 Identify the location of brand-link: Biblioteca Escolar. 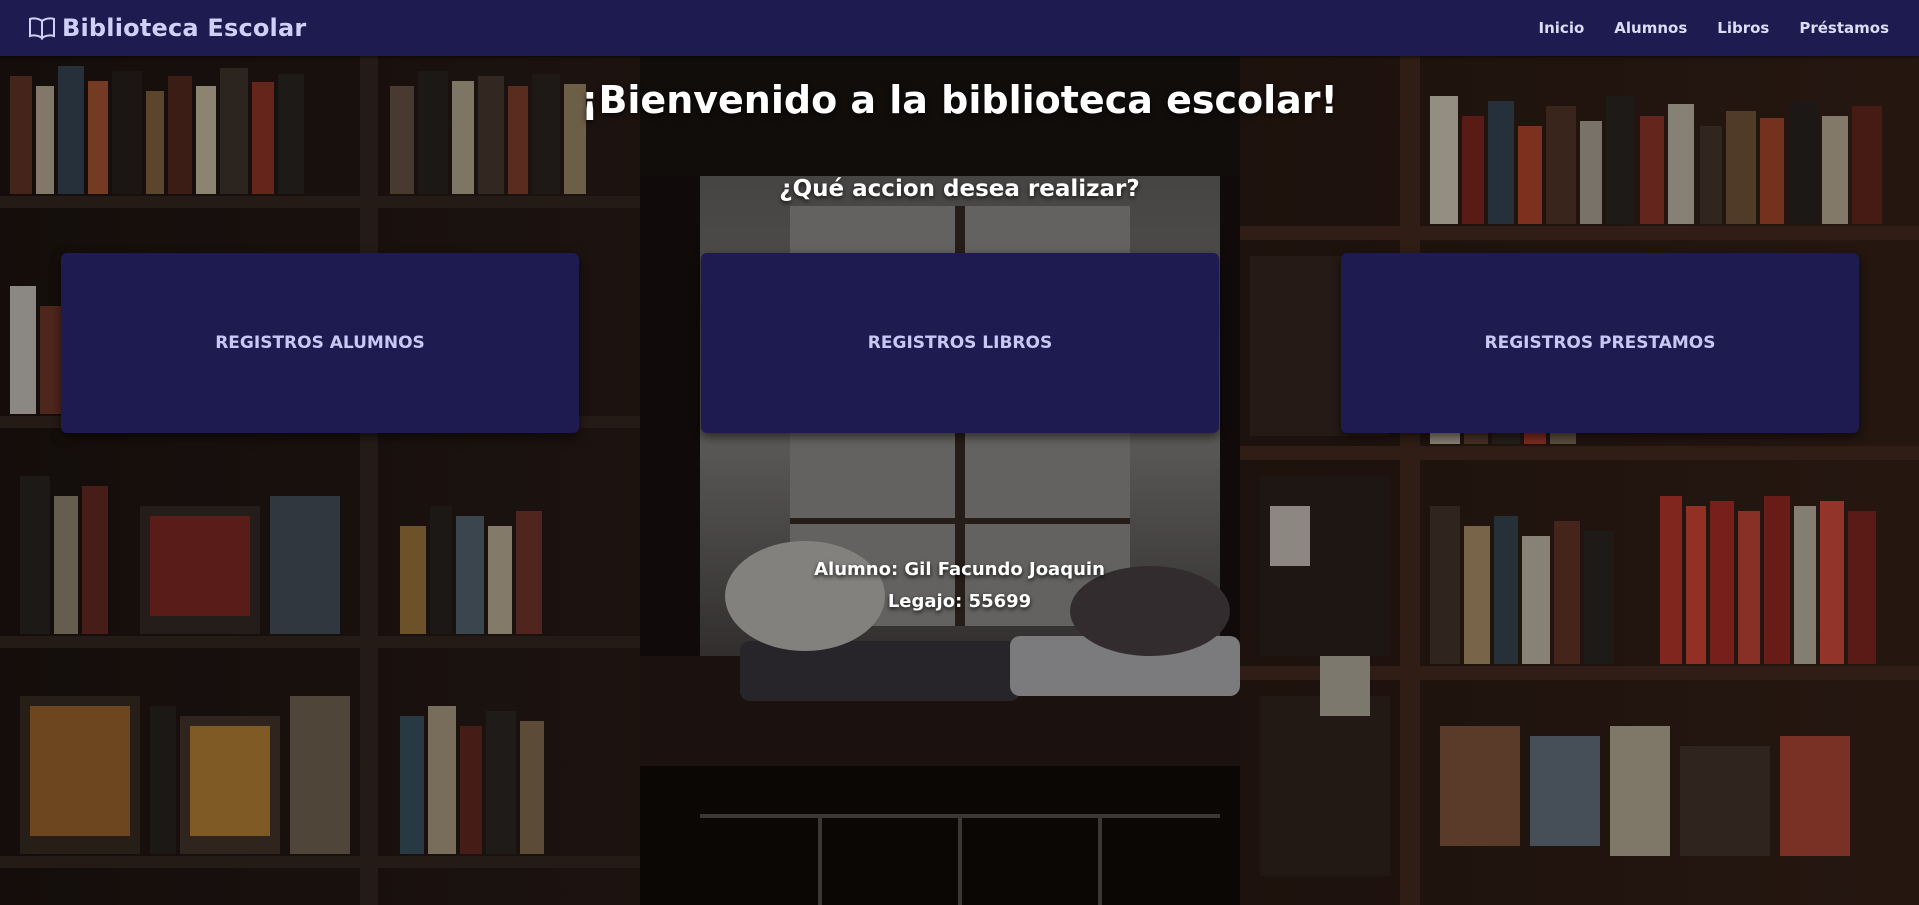
(167, 28).